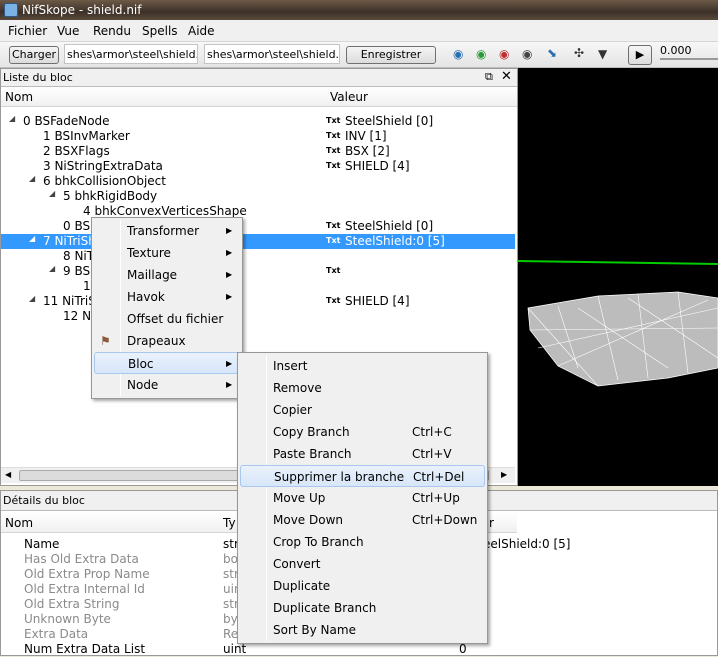  Describe the element at coordinates (362, 454) in the screenshot. I see `submenu-item-paste-branch: Paste Branch Ctrl+V` at that location.